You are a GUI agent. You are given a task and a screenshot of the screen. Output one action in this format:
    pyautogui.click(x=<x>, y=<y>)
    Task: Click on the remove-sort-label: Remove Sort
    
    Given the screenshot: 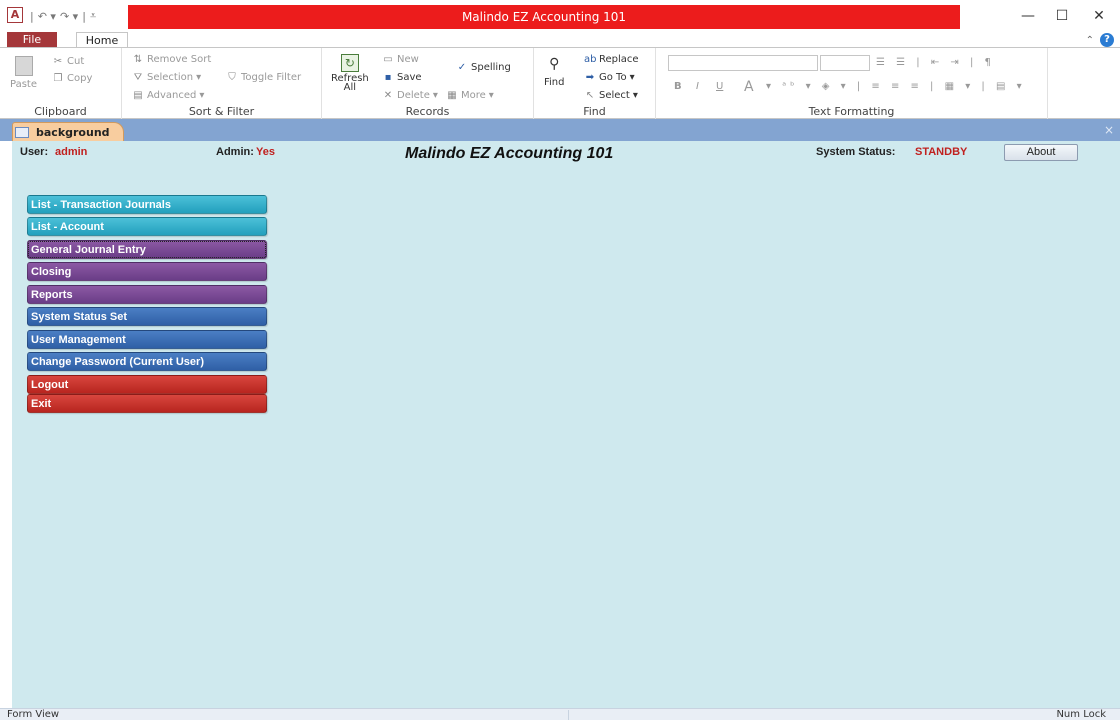 What is the action you would take?
    pyautogui.click(x=179, y=59)
    